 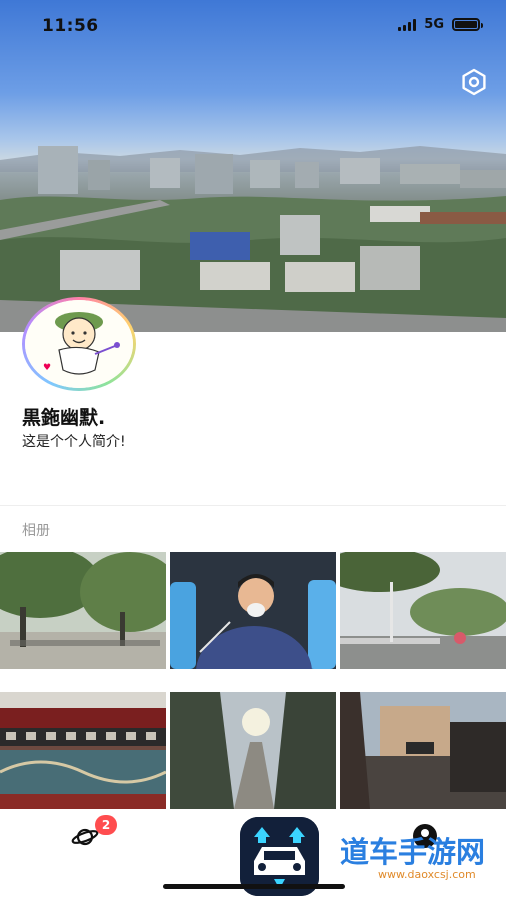 I want to click on cartoon-avatar: ♥, so click(x=79, y=344).